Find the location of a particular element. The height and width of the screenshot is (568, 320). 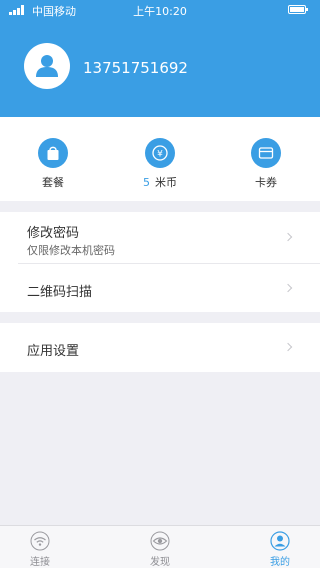

tab-mine-label: 我的 is located at coordinates (280, 562).